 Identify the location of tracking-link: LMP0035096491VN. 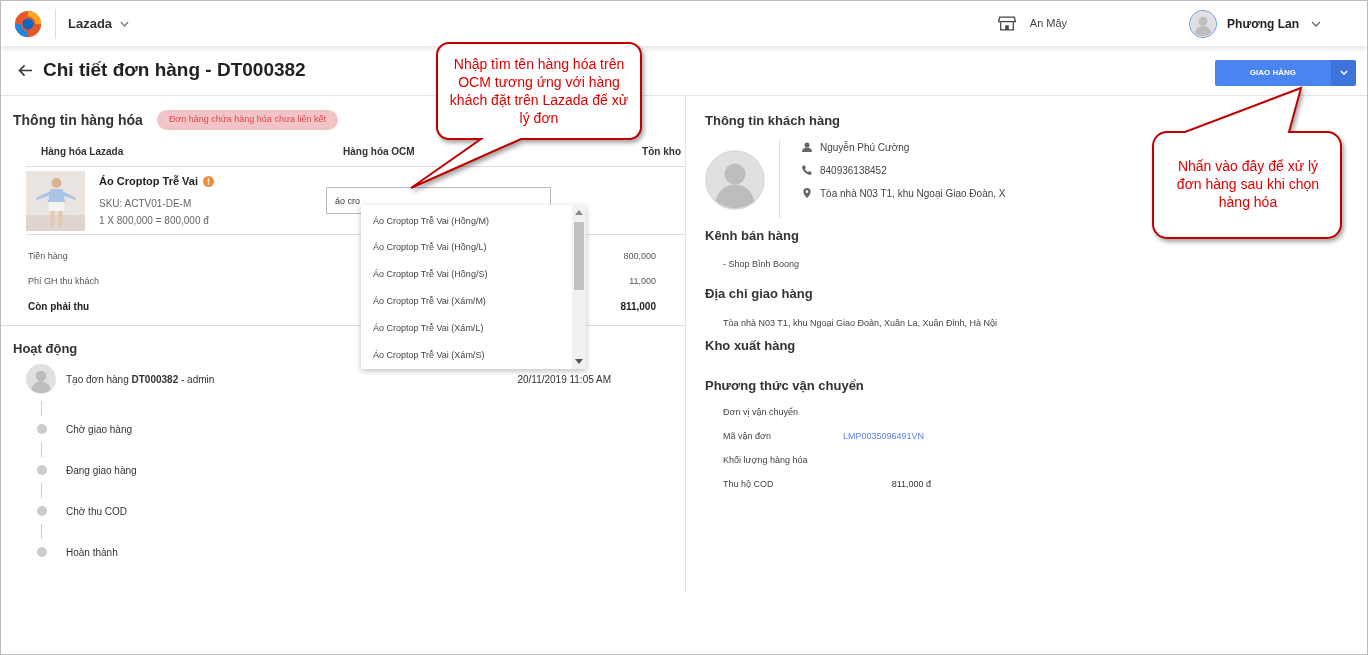
(884, 436).